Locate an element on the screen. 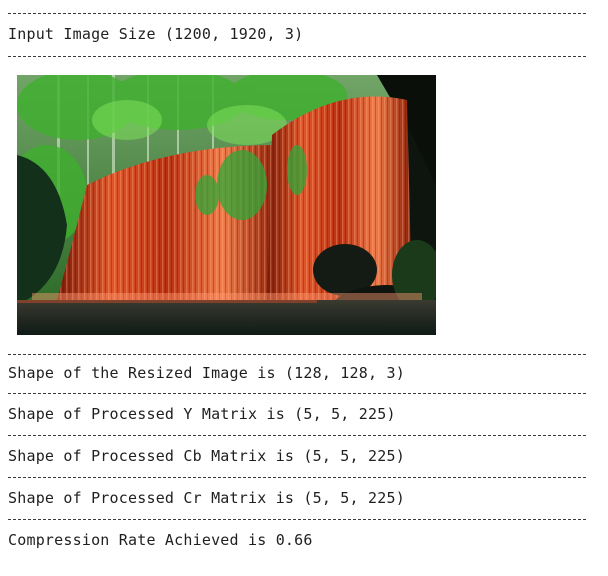 Image resolution: width=608 pixels, height=576 pixels. compression-rate-line: Compression Rate Achieved is 0.66 is located at coordinates (160, 540).